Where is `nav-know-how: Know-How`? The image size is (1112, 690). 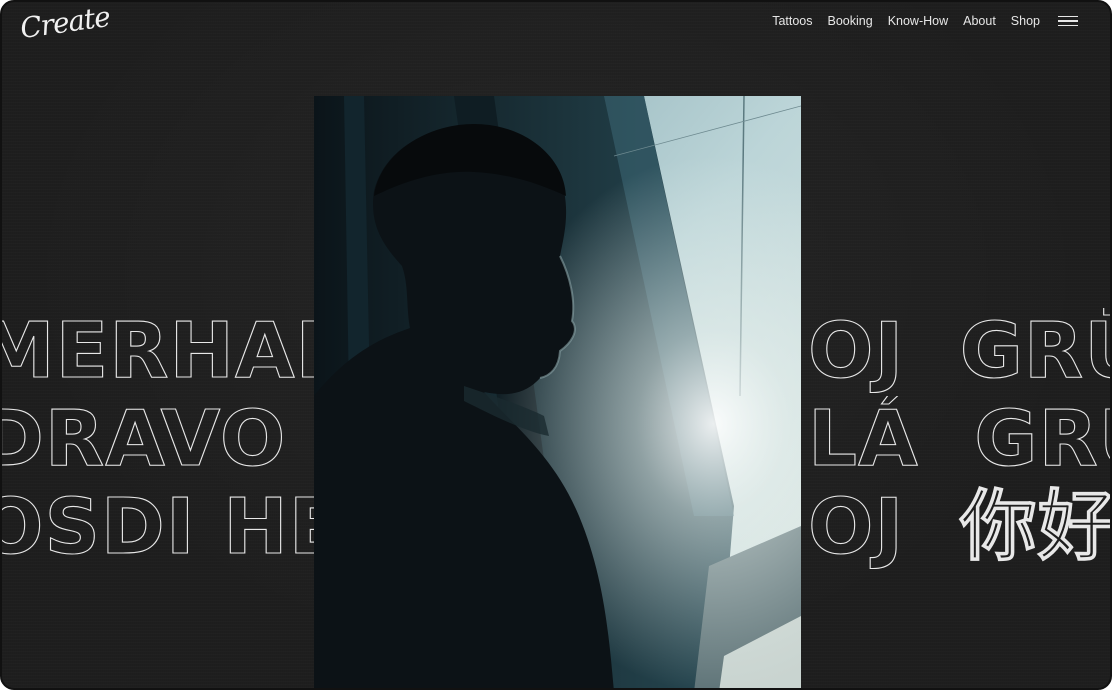 nav-know-how: Know-How is located at coordinates (918, 21).